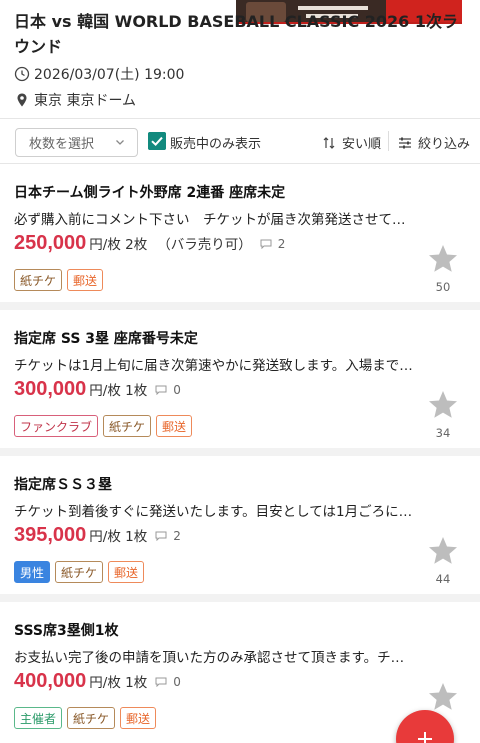  Describe the element at coordinates (85, 101) in the screenshot. I see `event-venue: 東京 東京ドーム` at that location.